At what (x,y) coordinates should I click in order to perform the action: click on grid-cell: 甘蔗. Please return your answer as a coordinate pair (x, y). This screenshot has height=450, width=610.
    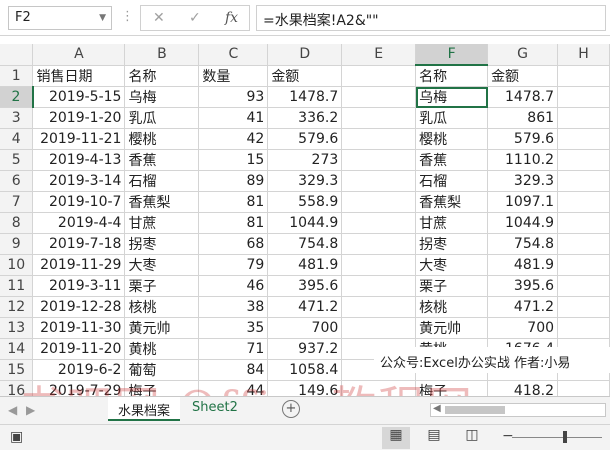
    Looking at the image, I should click on (452, 223).